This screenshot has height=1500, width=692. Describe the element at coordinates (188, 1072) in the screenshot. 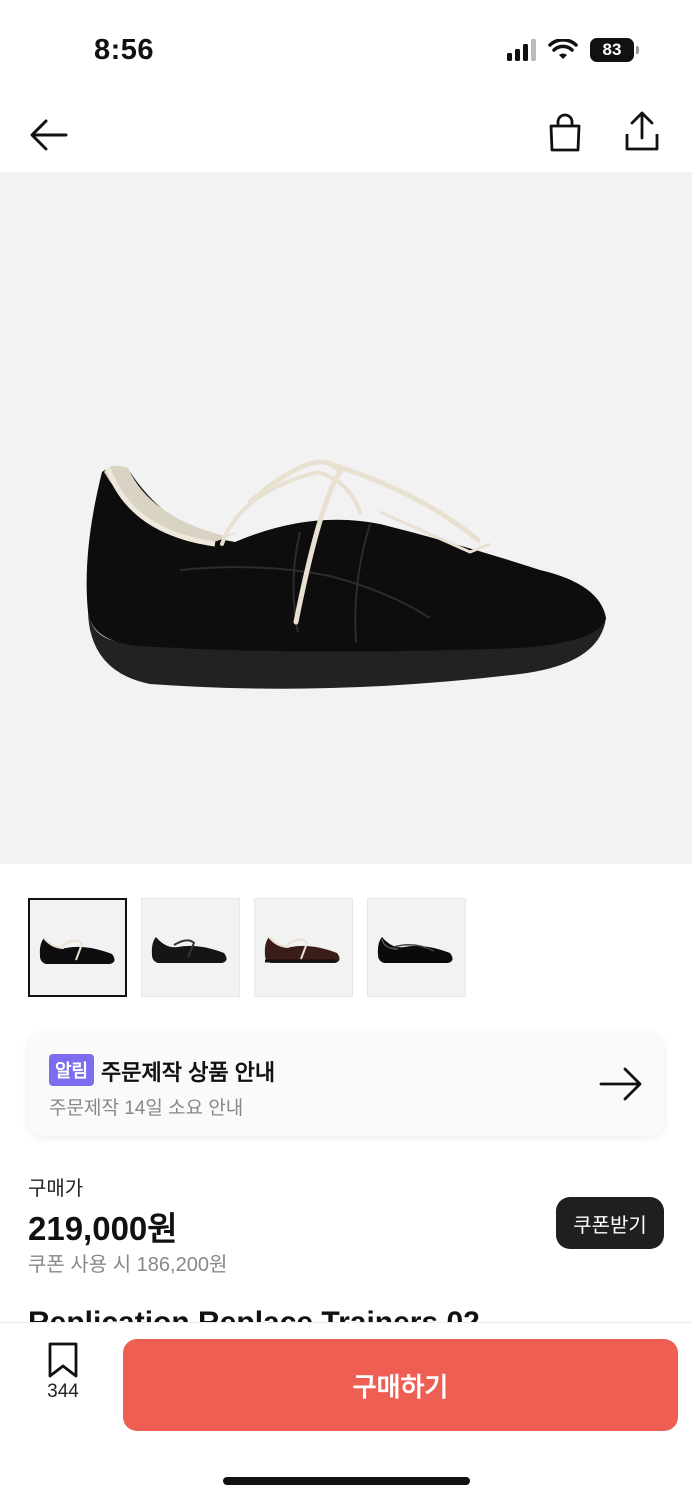

I see `notice-title: 주문제작 상품 안내` at that location.